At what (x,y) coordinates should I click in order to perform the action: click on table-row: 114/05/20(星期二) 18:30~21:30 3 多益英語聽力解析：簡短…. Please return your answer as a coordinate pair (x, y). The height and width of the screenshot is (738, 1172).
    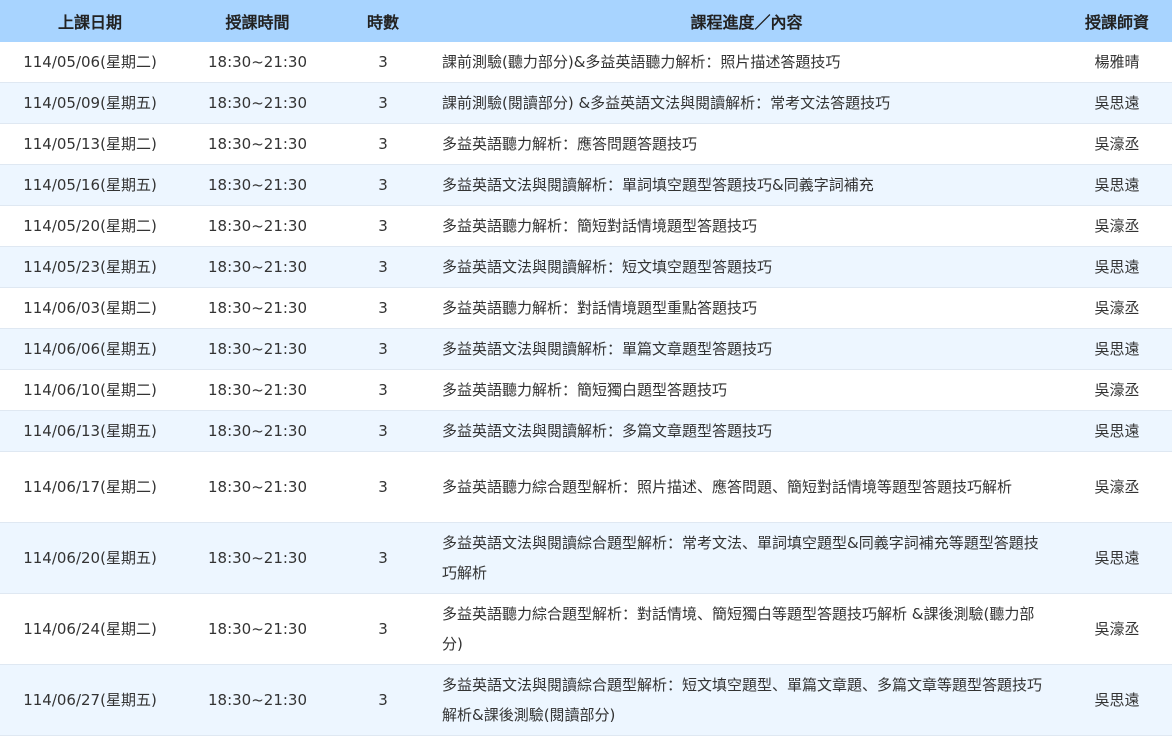
    Looking at the image, I should click on (586, 226).